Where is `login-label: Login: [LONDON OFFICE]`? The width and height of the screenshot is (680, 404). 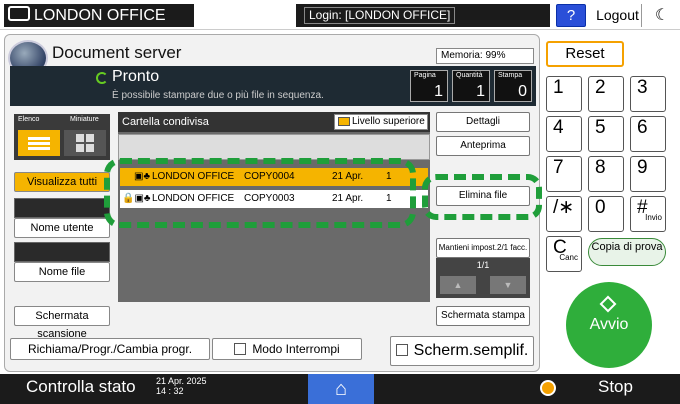
login-label: Login: [LONDON OFFICE] is located at coordinates (380, 15).